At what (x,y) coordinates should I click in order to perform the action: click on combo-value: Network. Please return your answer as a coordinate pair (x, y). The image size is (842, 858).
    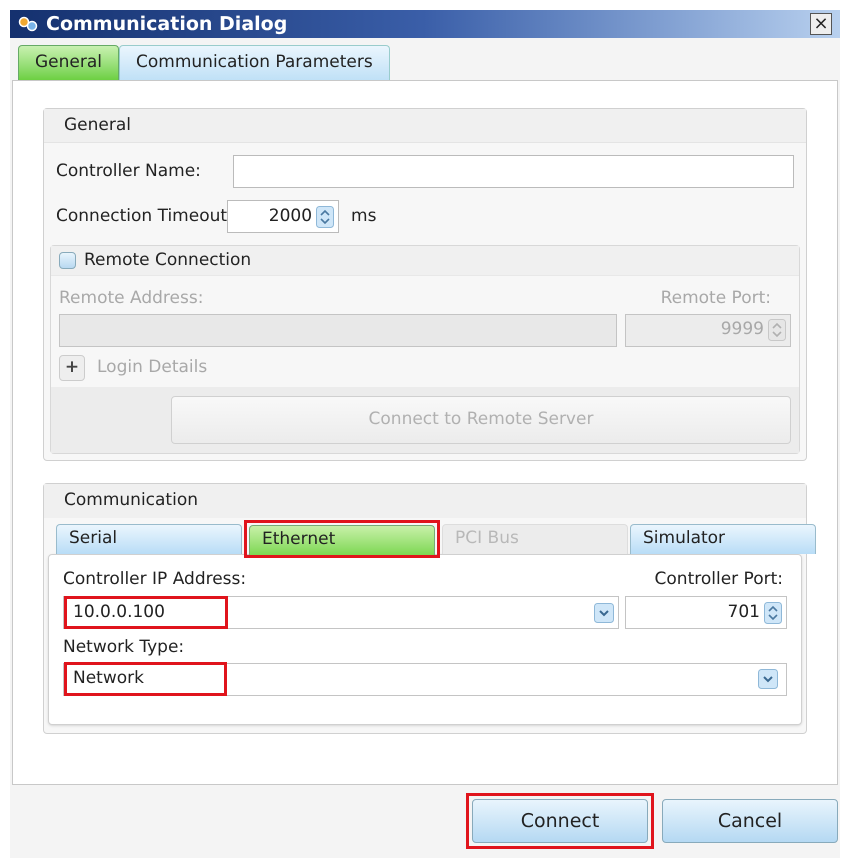
    Looking at the image, I should click on (108, 678).